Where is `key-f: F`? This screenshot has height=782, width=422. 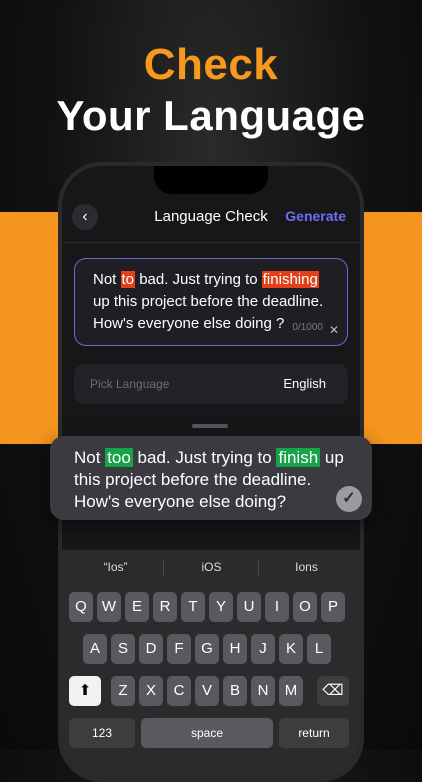
key-f: F is located at coordinates (179, 649).